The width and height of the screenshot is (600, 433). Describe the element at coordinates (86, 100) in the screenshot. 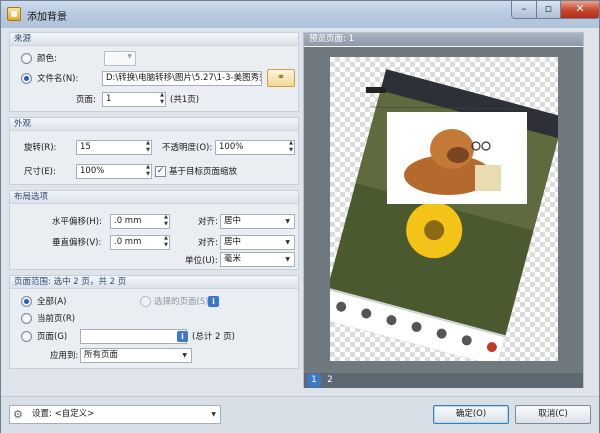

I see `page-label: 页面:` at that location.